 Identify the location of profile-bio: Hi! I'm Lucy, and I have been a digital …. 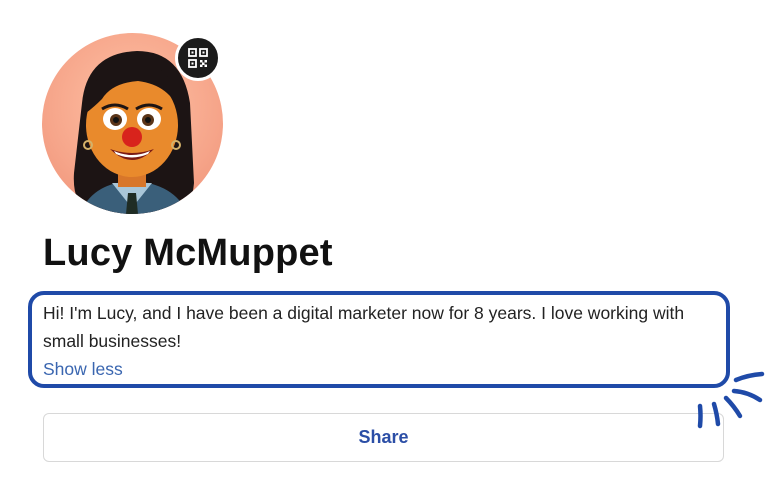
(364, 327).